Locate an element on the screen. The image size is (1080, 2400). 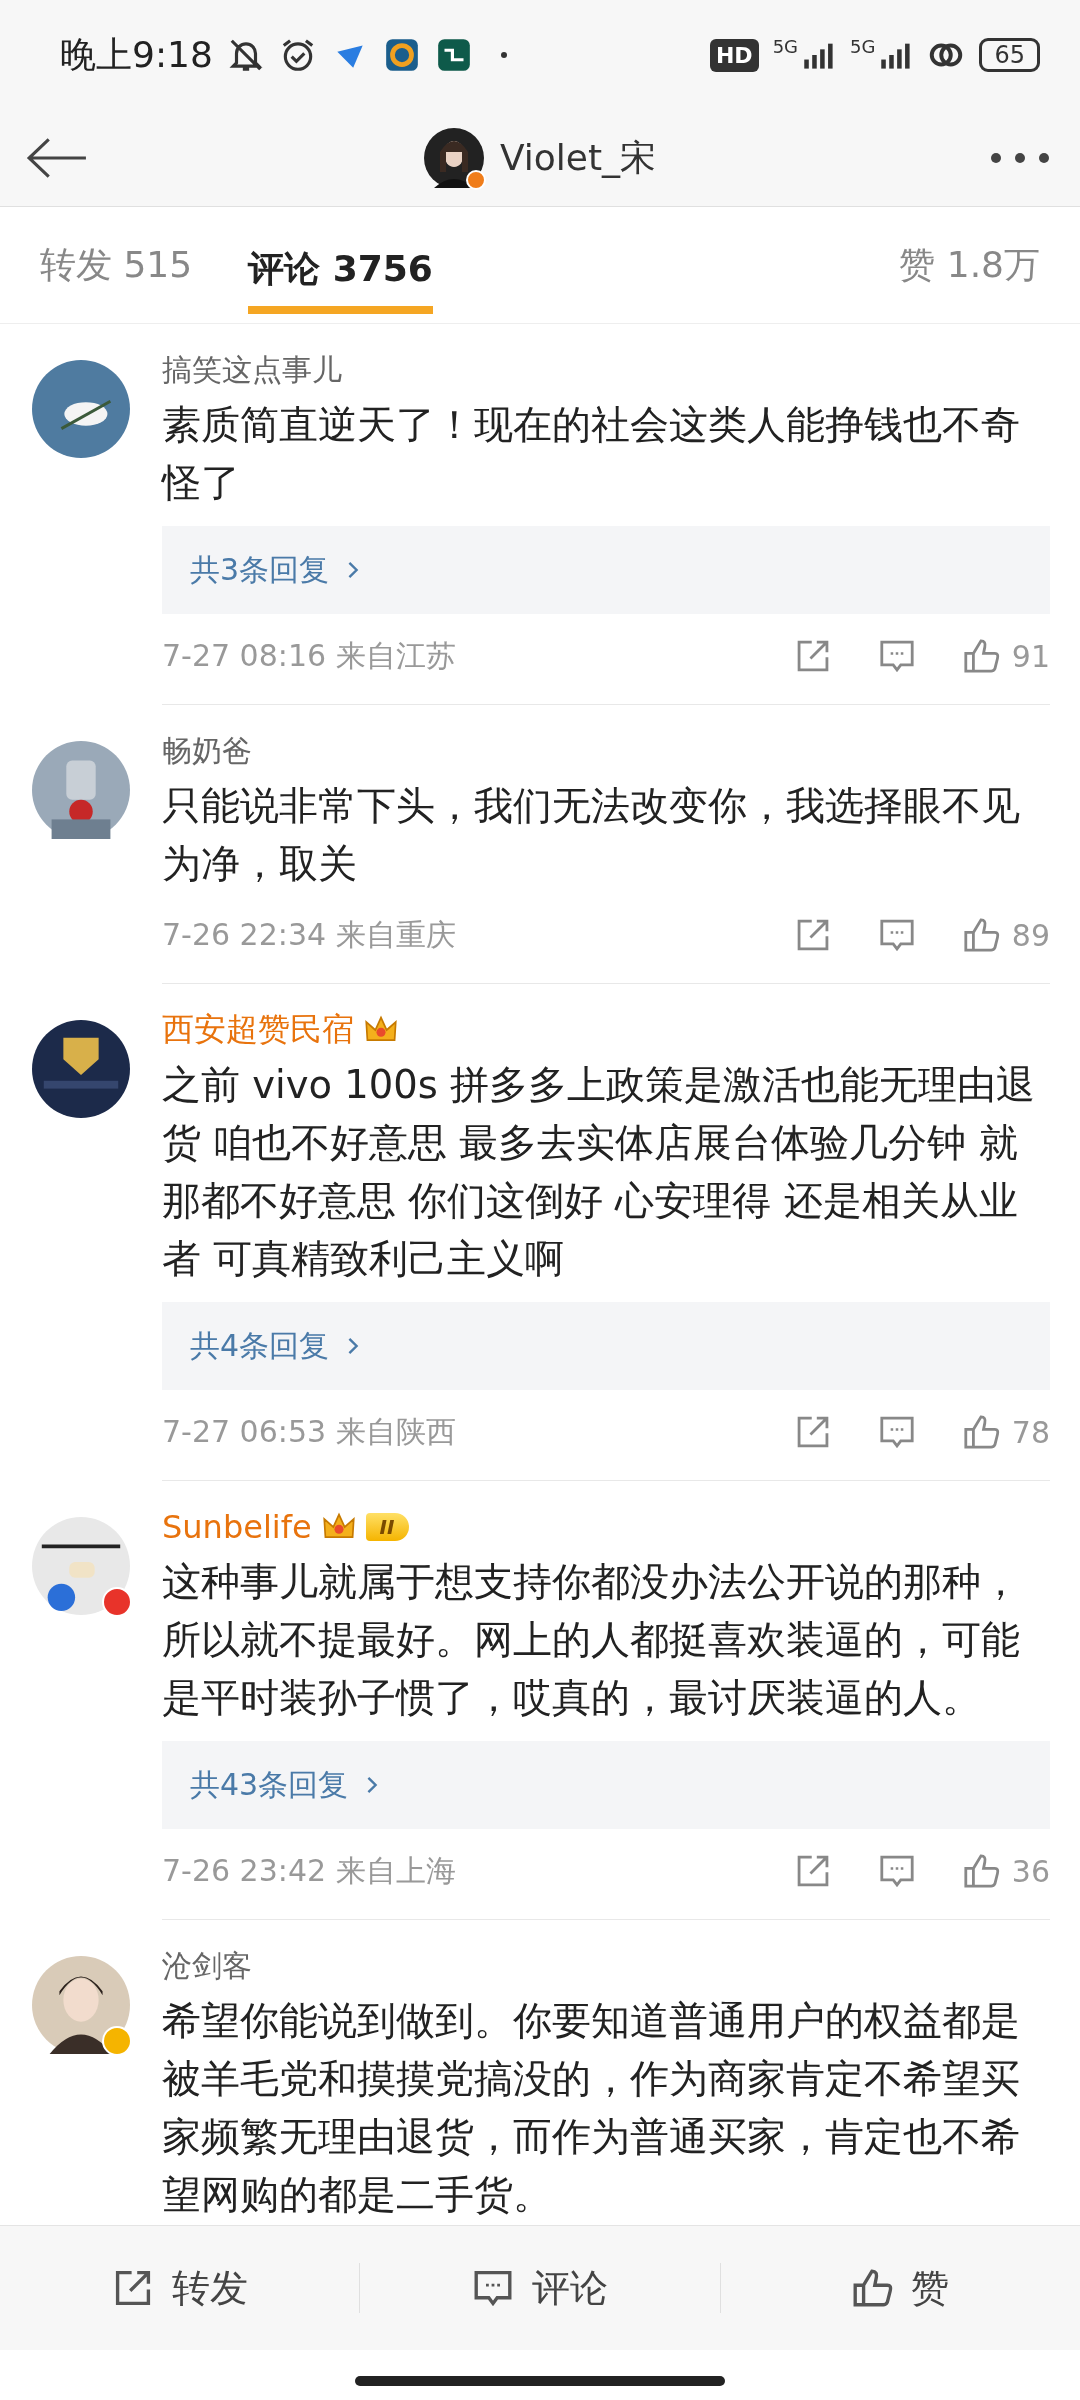
status-time: 晚上9:18 is located at coordinates (136, 54).